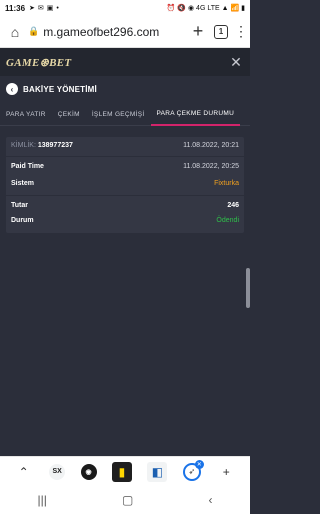 The height and width of the screenshot is (514, 320). What do you see at coordinates (211, 166) in the screenshot?
I see `paid-time-value: 11.08.2022, 20:25` at bounding box center [211, 166].